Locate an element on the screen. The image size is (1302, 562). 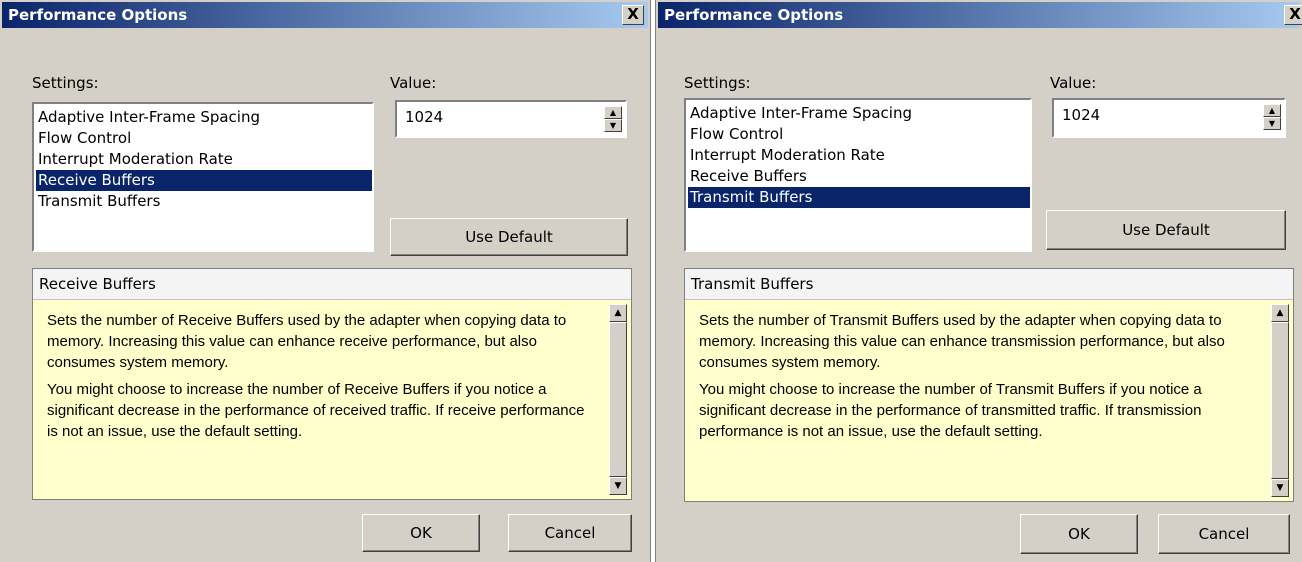
description-title: Receive Buffers is located at coordinates (97, 284).